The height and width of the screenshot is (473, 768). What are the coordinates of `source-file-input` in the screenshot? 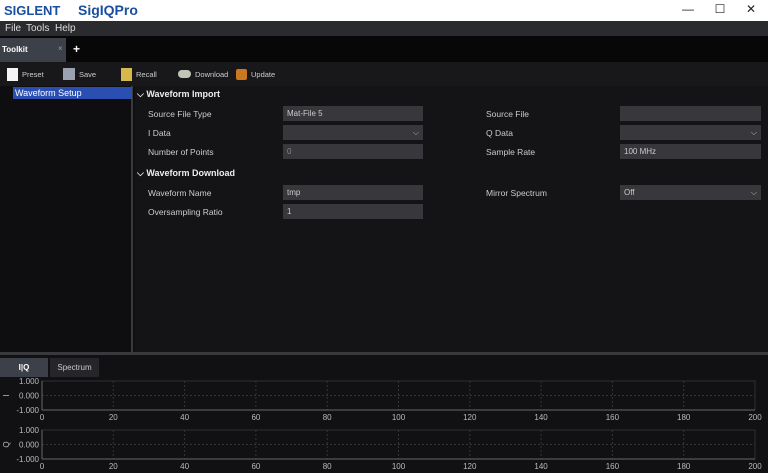 It's located at (690, 113).